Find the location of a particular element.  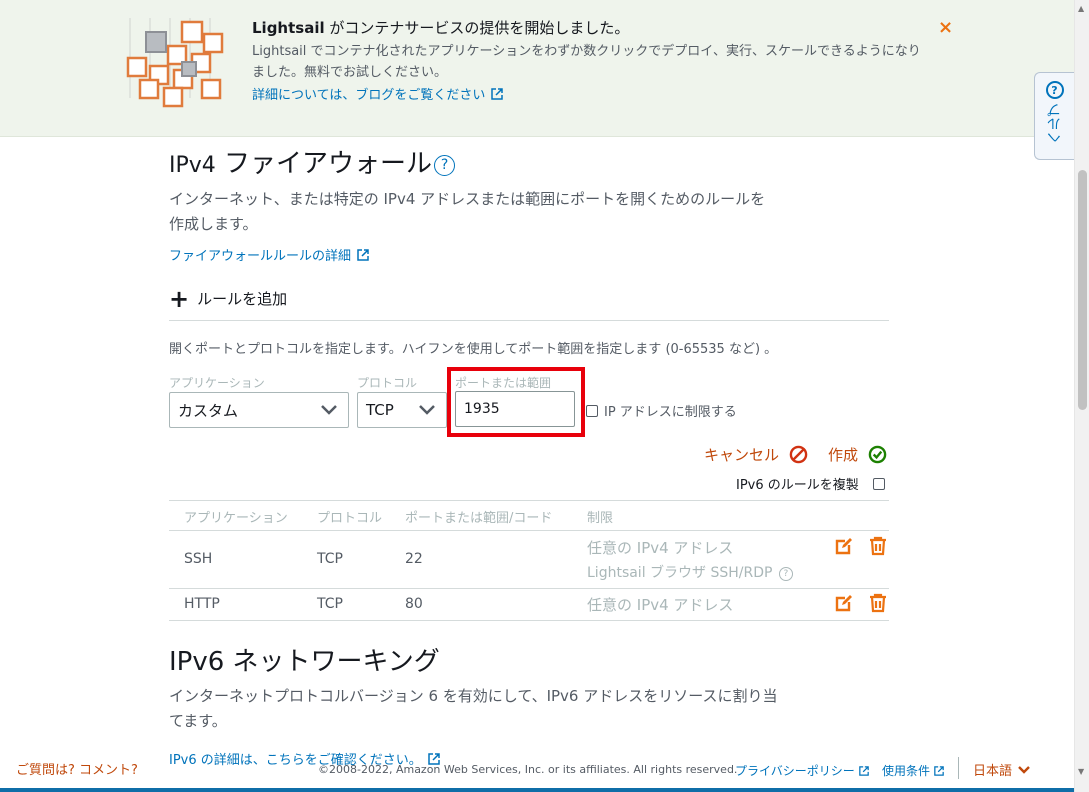

taskbar-edge is located at coordinates (537, 790).